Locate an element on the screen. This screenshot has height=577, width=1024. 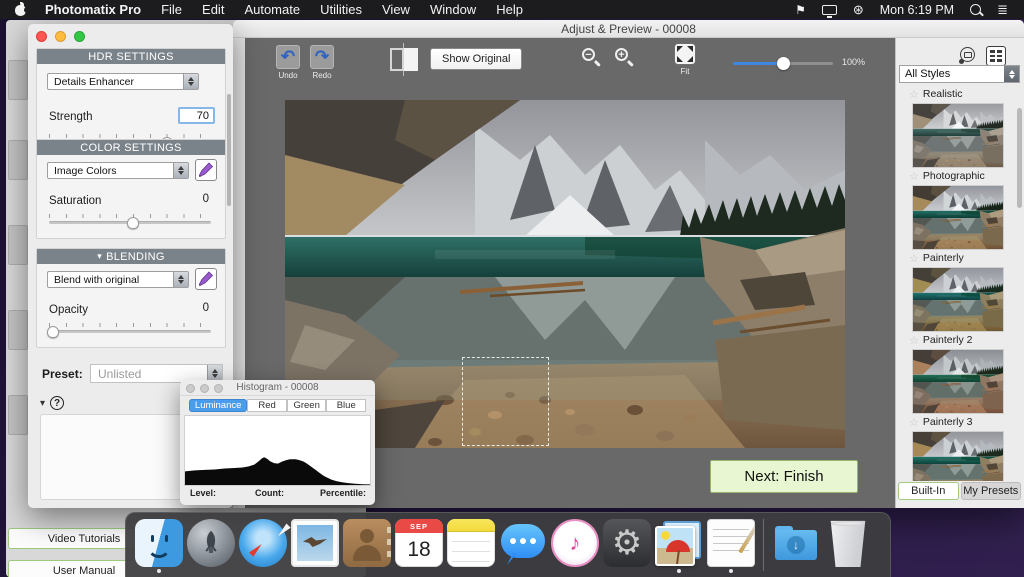
style-item: ☆ Photographic is located at coordinates (960, 144).